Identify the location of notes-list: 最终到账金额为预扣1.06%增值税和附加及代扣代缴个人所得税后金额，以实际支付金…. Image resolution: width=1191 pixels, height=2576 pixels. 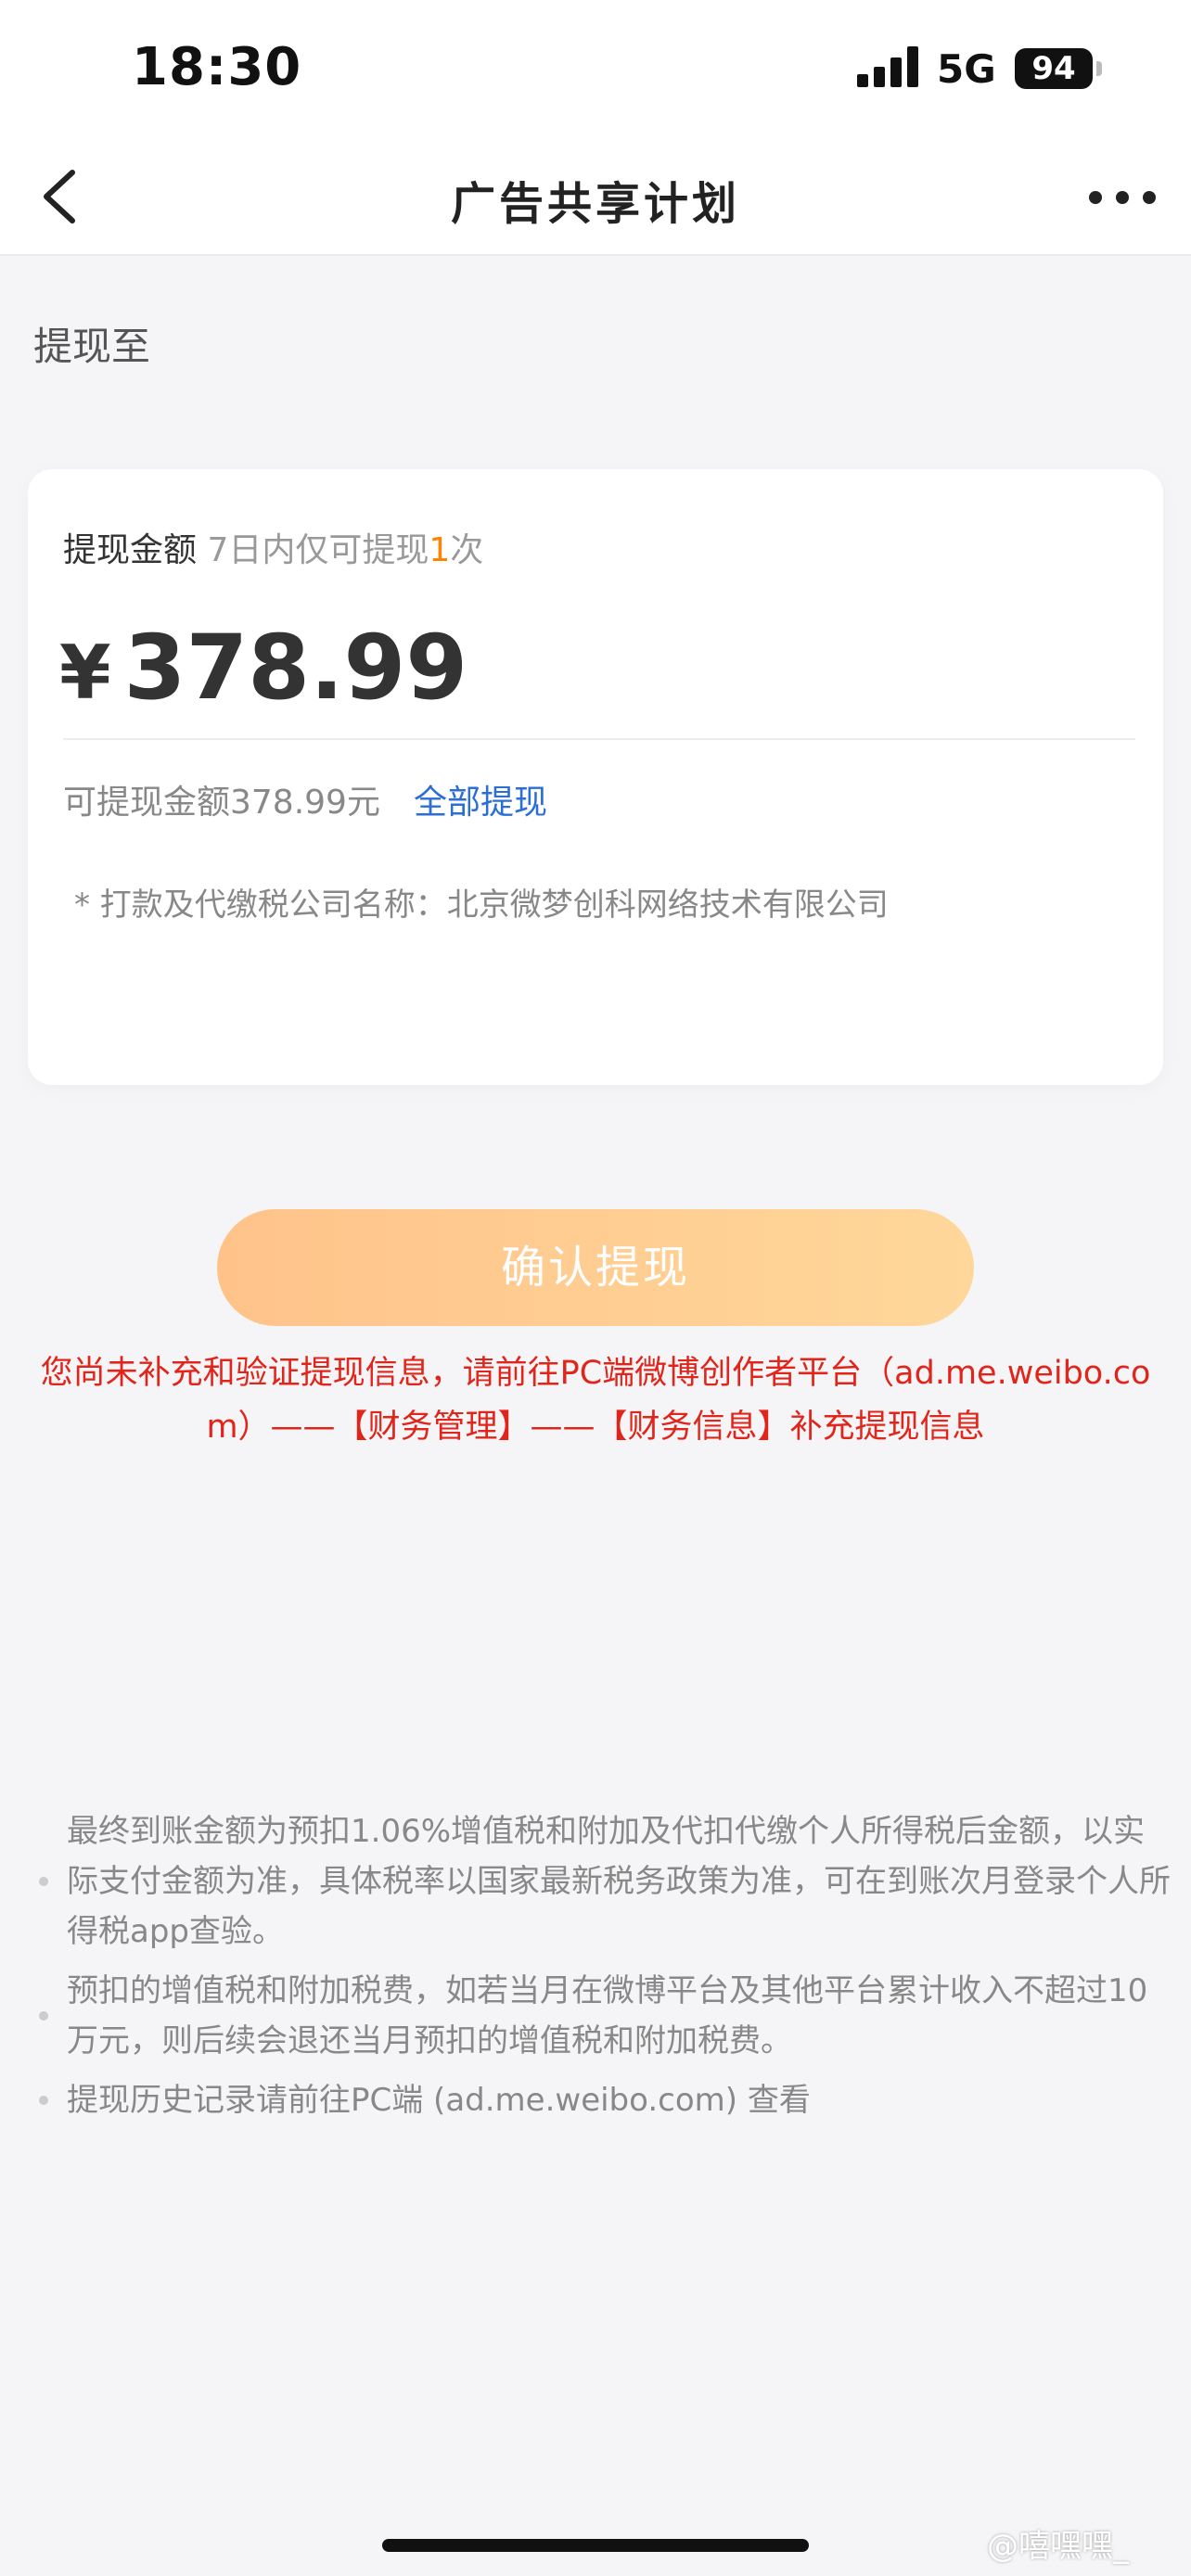
(604, 1970).